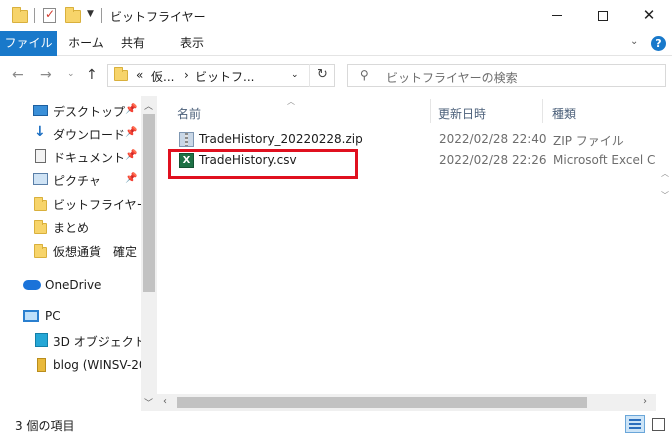 This screenshot has width=672, height=437. What do you see at coordinates (658, 43) in the screenshot?
I see `help-icon: ?` at bounding box center [658, 43].